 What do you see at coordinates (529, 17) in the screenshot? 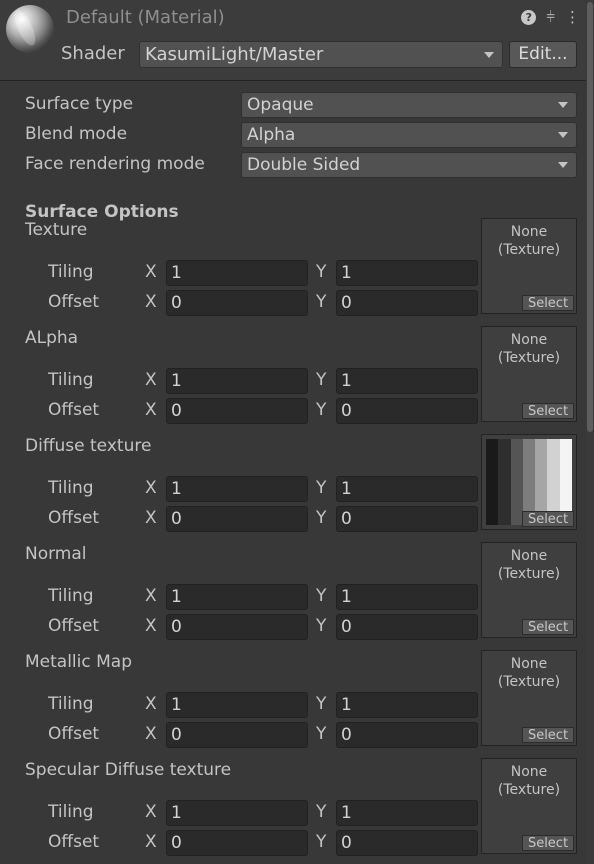
I see `help-icon: ?` at bounding box center [529, 17].